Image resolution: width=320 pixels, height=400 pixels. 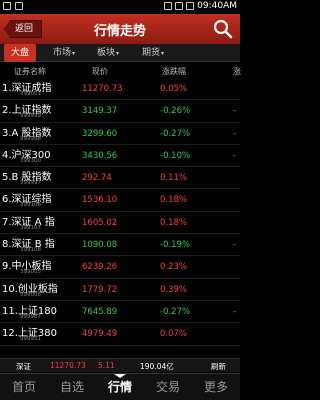 What do you see at coordinates (30, 183) in the screenshot?
I see `security-code: 999997` at bounding box center [30, 183].